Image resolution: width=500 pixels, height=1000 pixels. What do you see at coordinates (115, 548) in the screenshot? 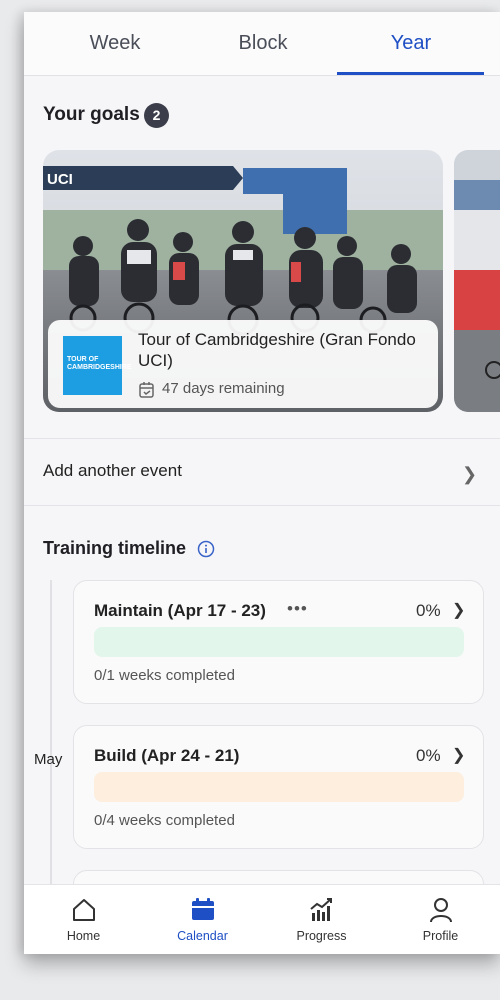
I see `timeline-heading: Training timeline` at bounding box center [115, 548].